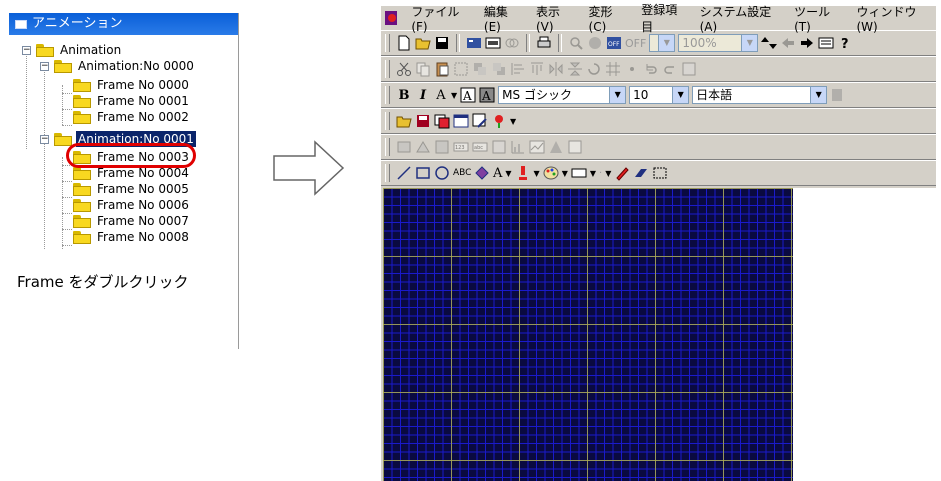  I want to click on circle-tool-icon, so click(442, 173).